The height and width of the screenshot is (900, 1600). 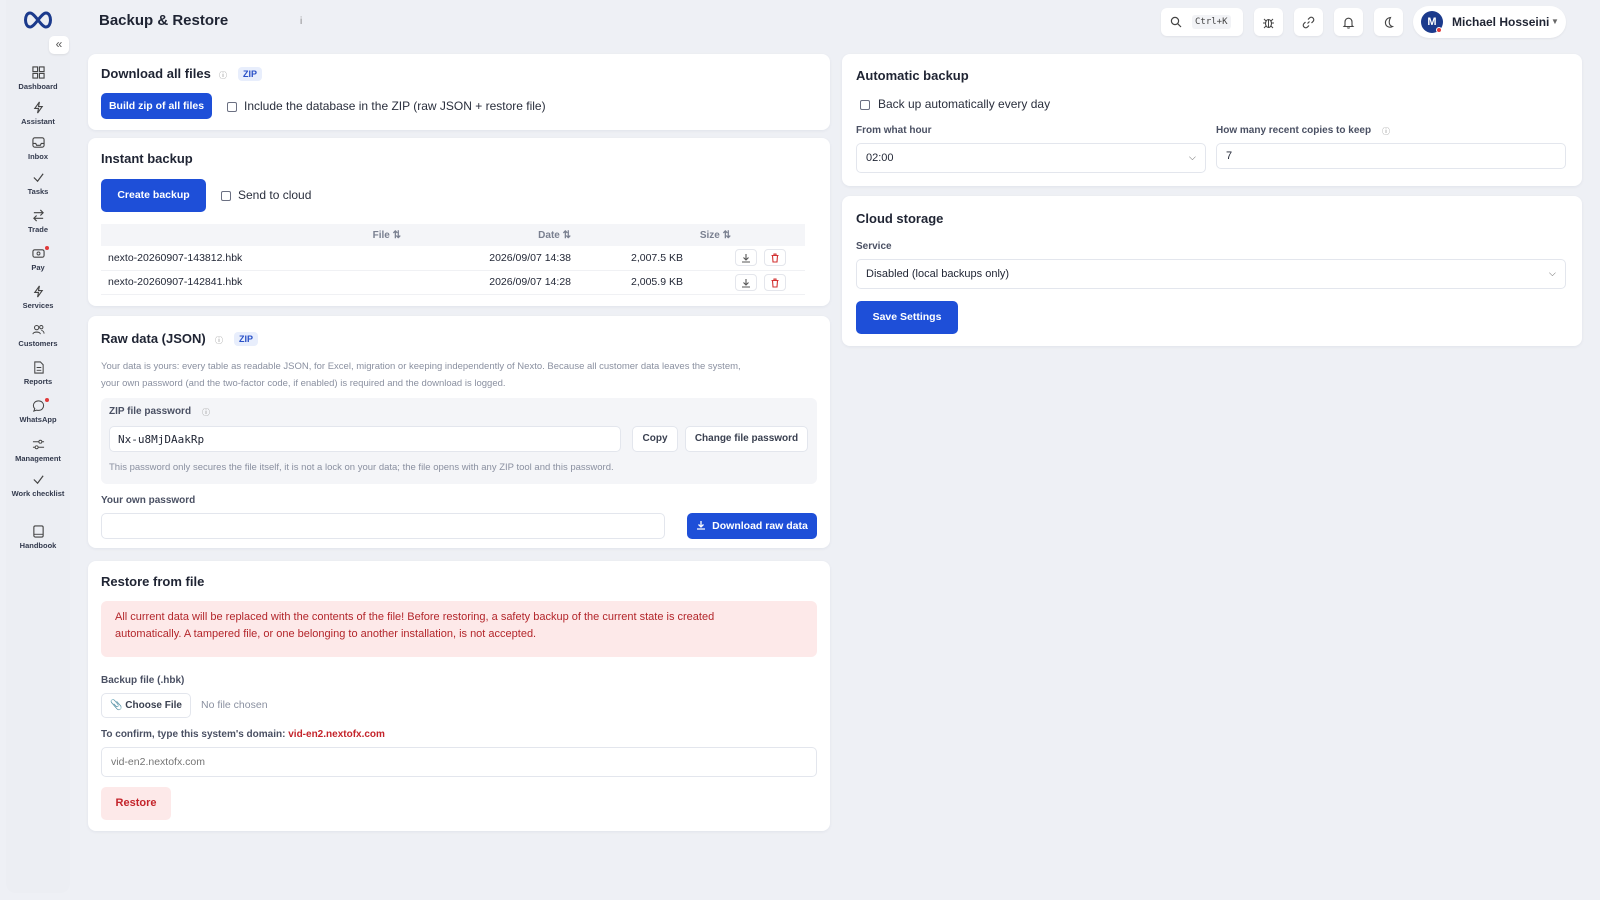 What do you see at coordinates (38, 107) in the screenshot?
I see `bolt-icon` at bounding box center [38, 107].